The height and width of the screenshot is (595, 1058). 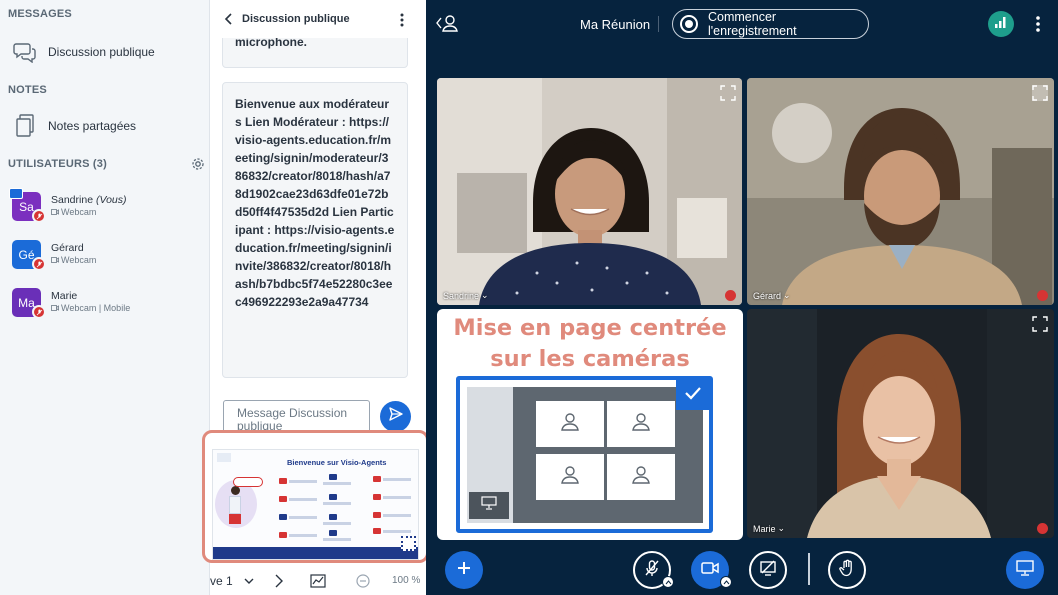 I want to click on presentation-toggle-button, so click(x=1025, y=570).